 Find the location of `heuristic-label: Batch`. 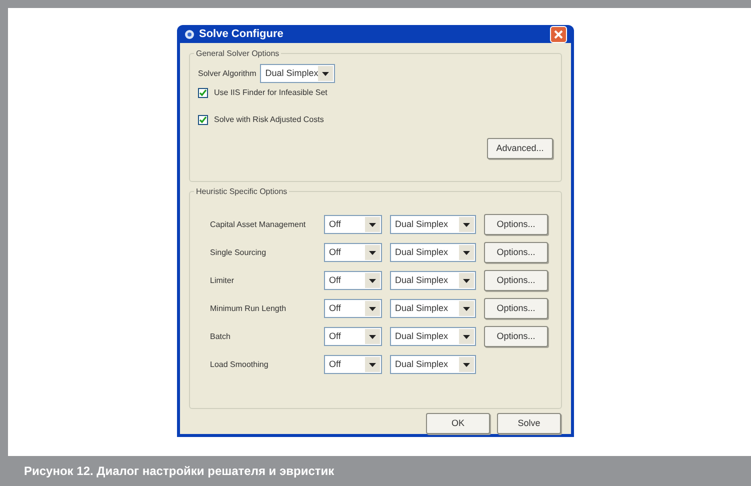

heuristic-label: Batch is located at coordinates (221, 336).